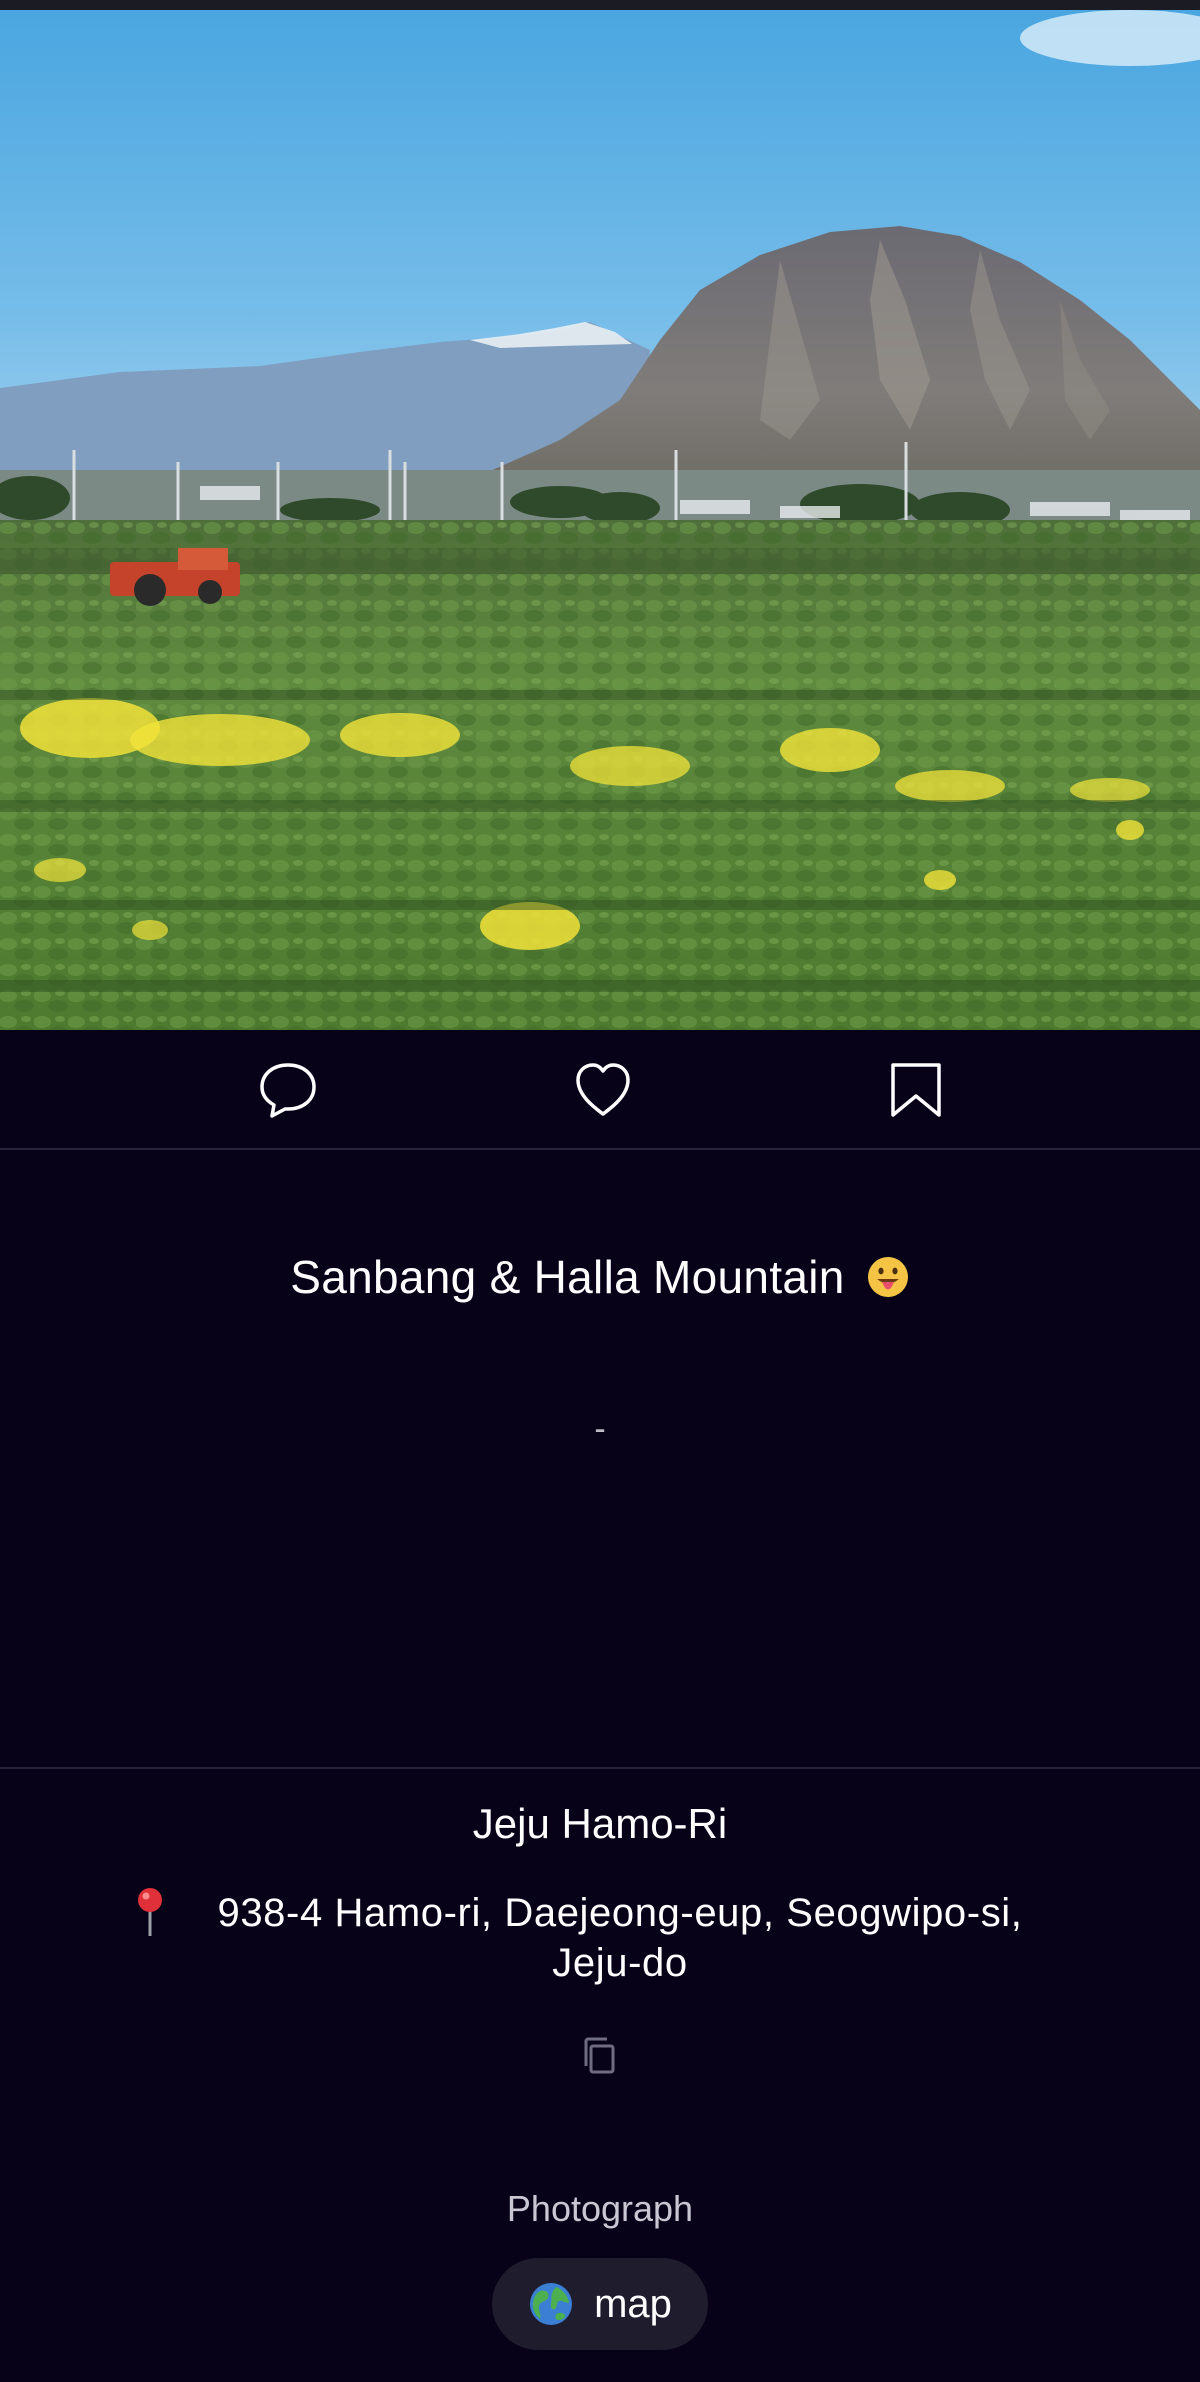 Image resolution: width=1200 pixels, height=2382 pixels. Describe the element at coordinates (600, 1823) in the screenshot. I see `place-name: Jeju Hamo-Ri` at that location.